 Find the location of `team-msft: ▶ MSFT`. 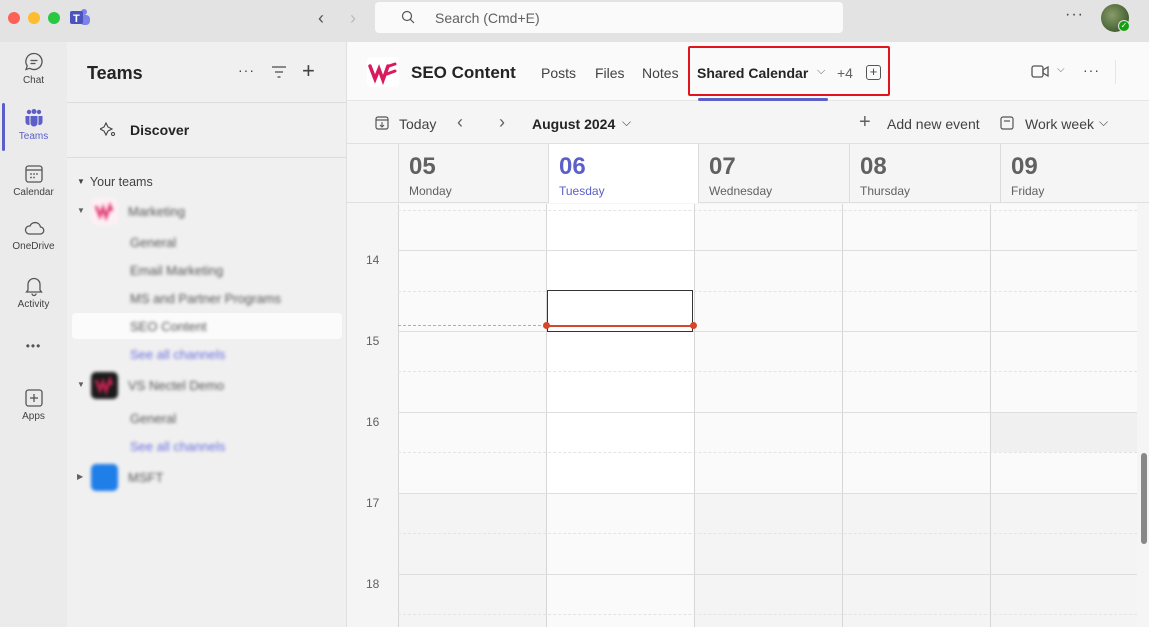

team-msft: ▶ MSFT is located at coordinates (209, 478).